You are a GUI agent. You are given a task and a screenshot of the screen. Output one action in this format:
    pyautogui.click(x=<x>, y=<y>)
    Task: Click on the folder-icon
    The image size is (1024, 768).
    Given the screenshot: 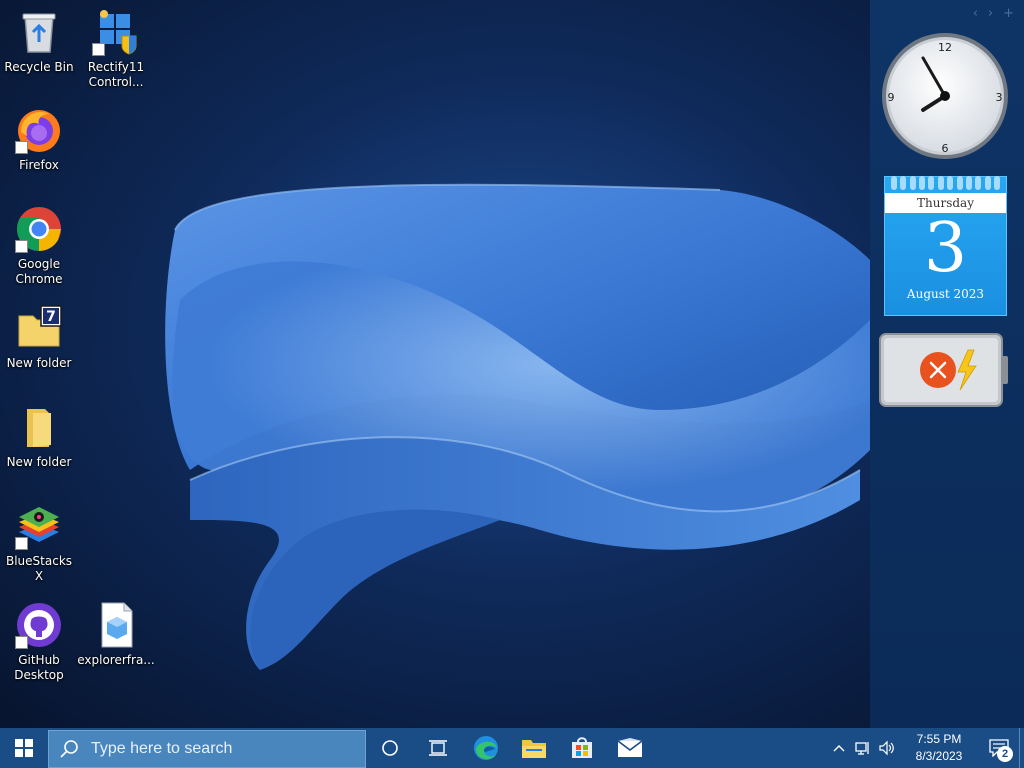 What is the action you would take?
    pyautogui.click(x=39, y=427)
    